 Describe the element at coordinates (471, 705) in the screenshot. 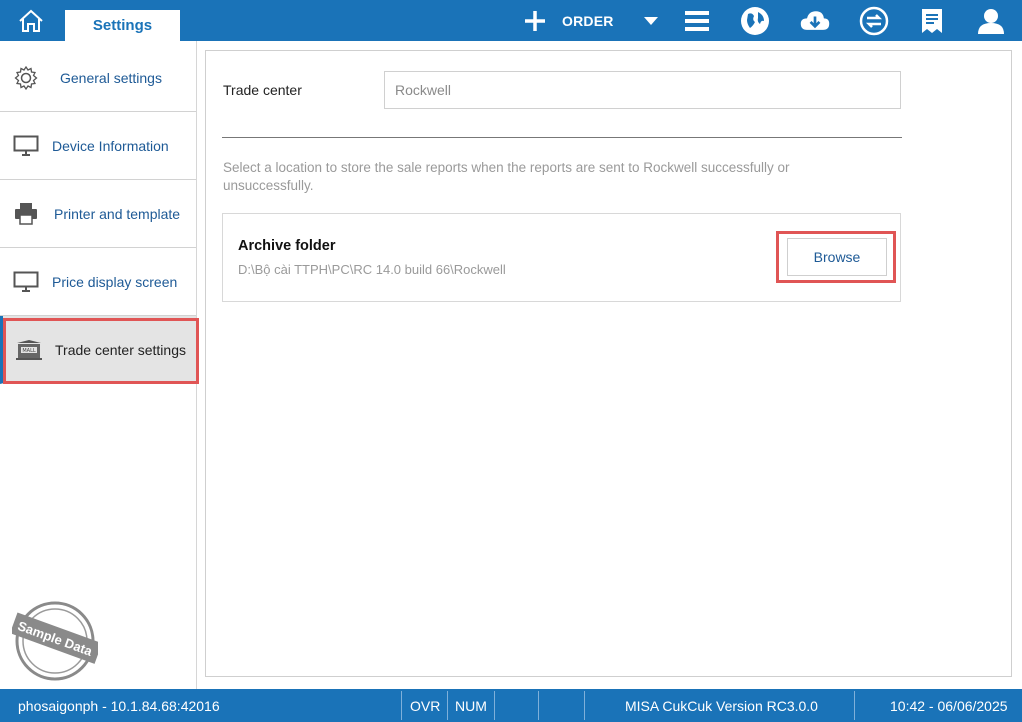

I see `num-indicator: NUM` at that location.